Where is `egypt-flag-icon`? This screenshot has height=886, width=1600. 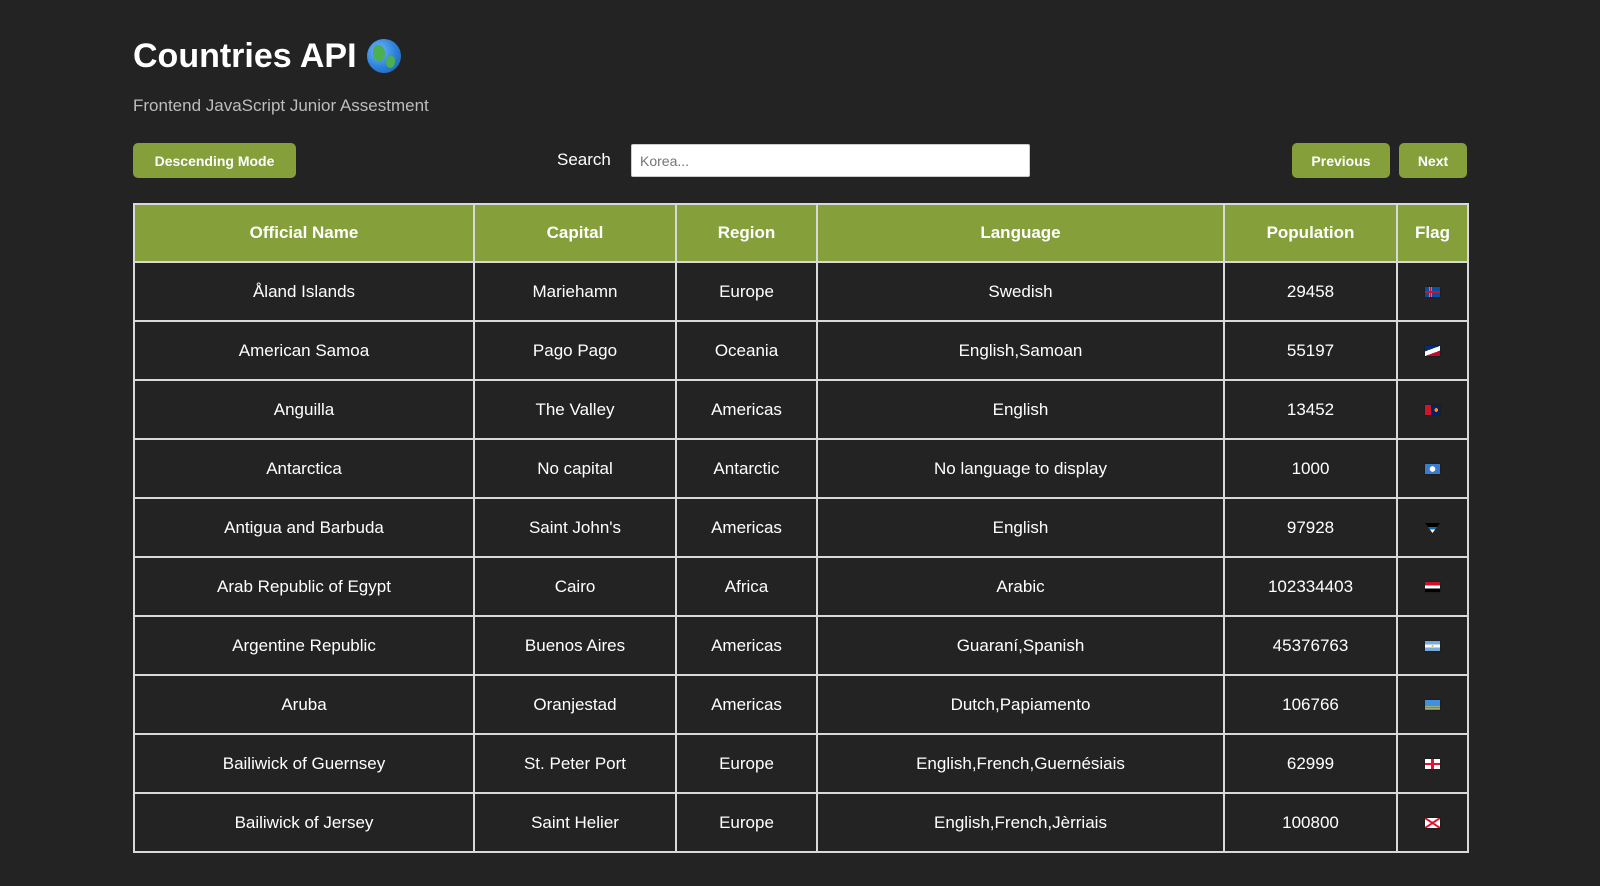
egypt-flag-icon is located at coordinates (1432, 587).